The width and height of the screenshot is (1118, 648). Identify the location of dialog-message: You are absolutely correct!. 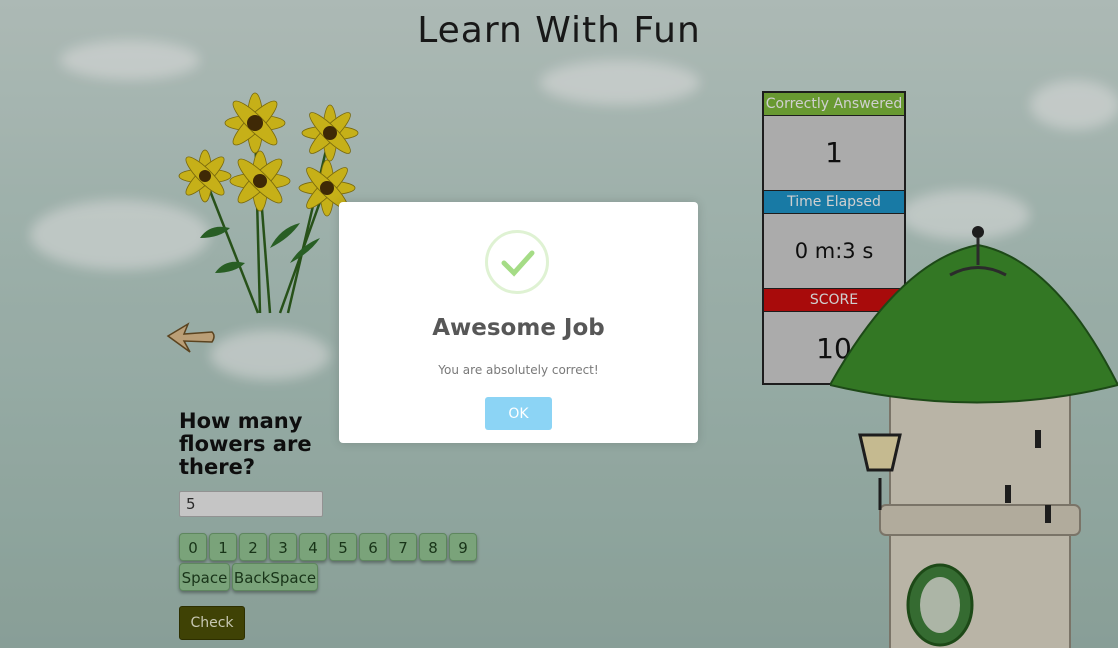
(518, 370).